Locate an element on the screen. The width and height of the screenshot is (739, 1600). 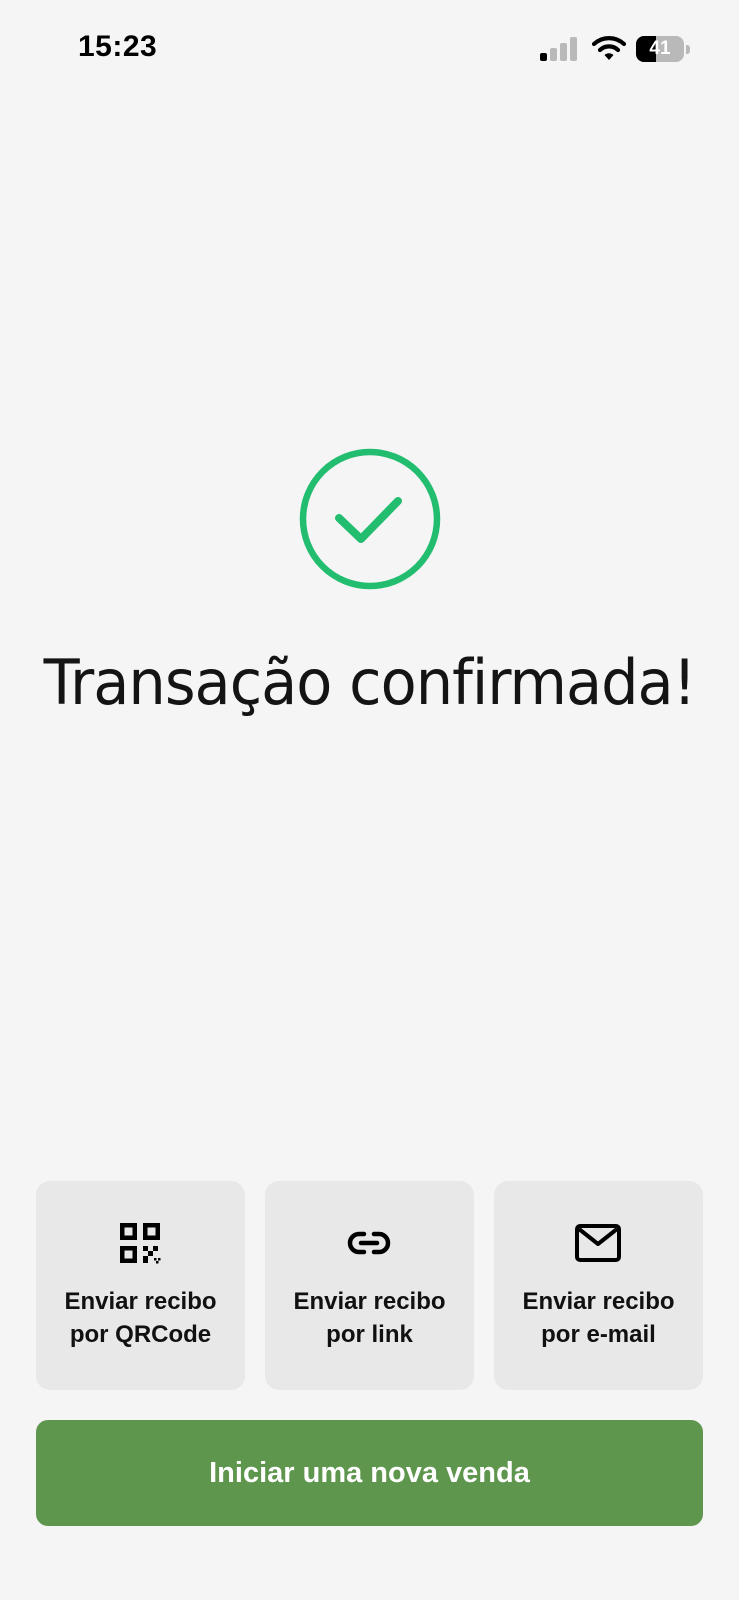
qr-code-icon is located at coordinates (140, 1243).